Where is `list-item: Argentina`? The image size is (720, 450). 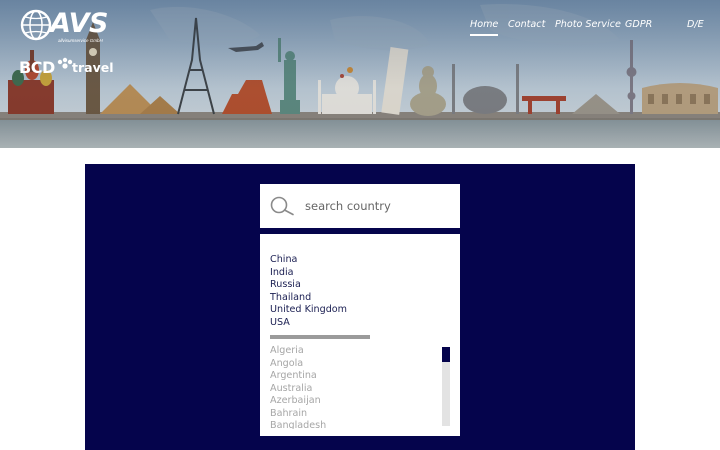 list-item: Argentina is located at coordinates (355, 376).